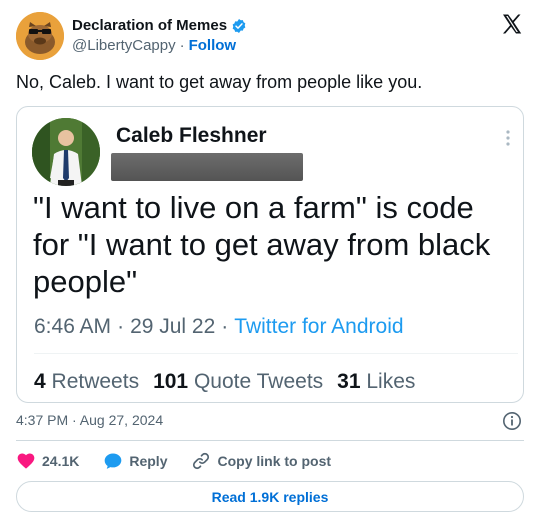 The width and height of the screenshot is (540, 528). Describe the element at coordinates (213, 45) in the screenshot. I see `follow-button: Follow` at that location.